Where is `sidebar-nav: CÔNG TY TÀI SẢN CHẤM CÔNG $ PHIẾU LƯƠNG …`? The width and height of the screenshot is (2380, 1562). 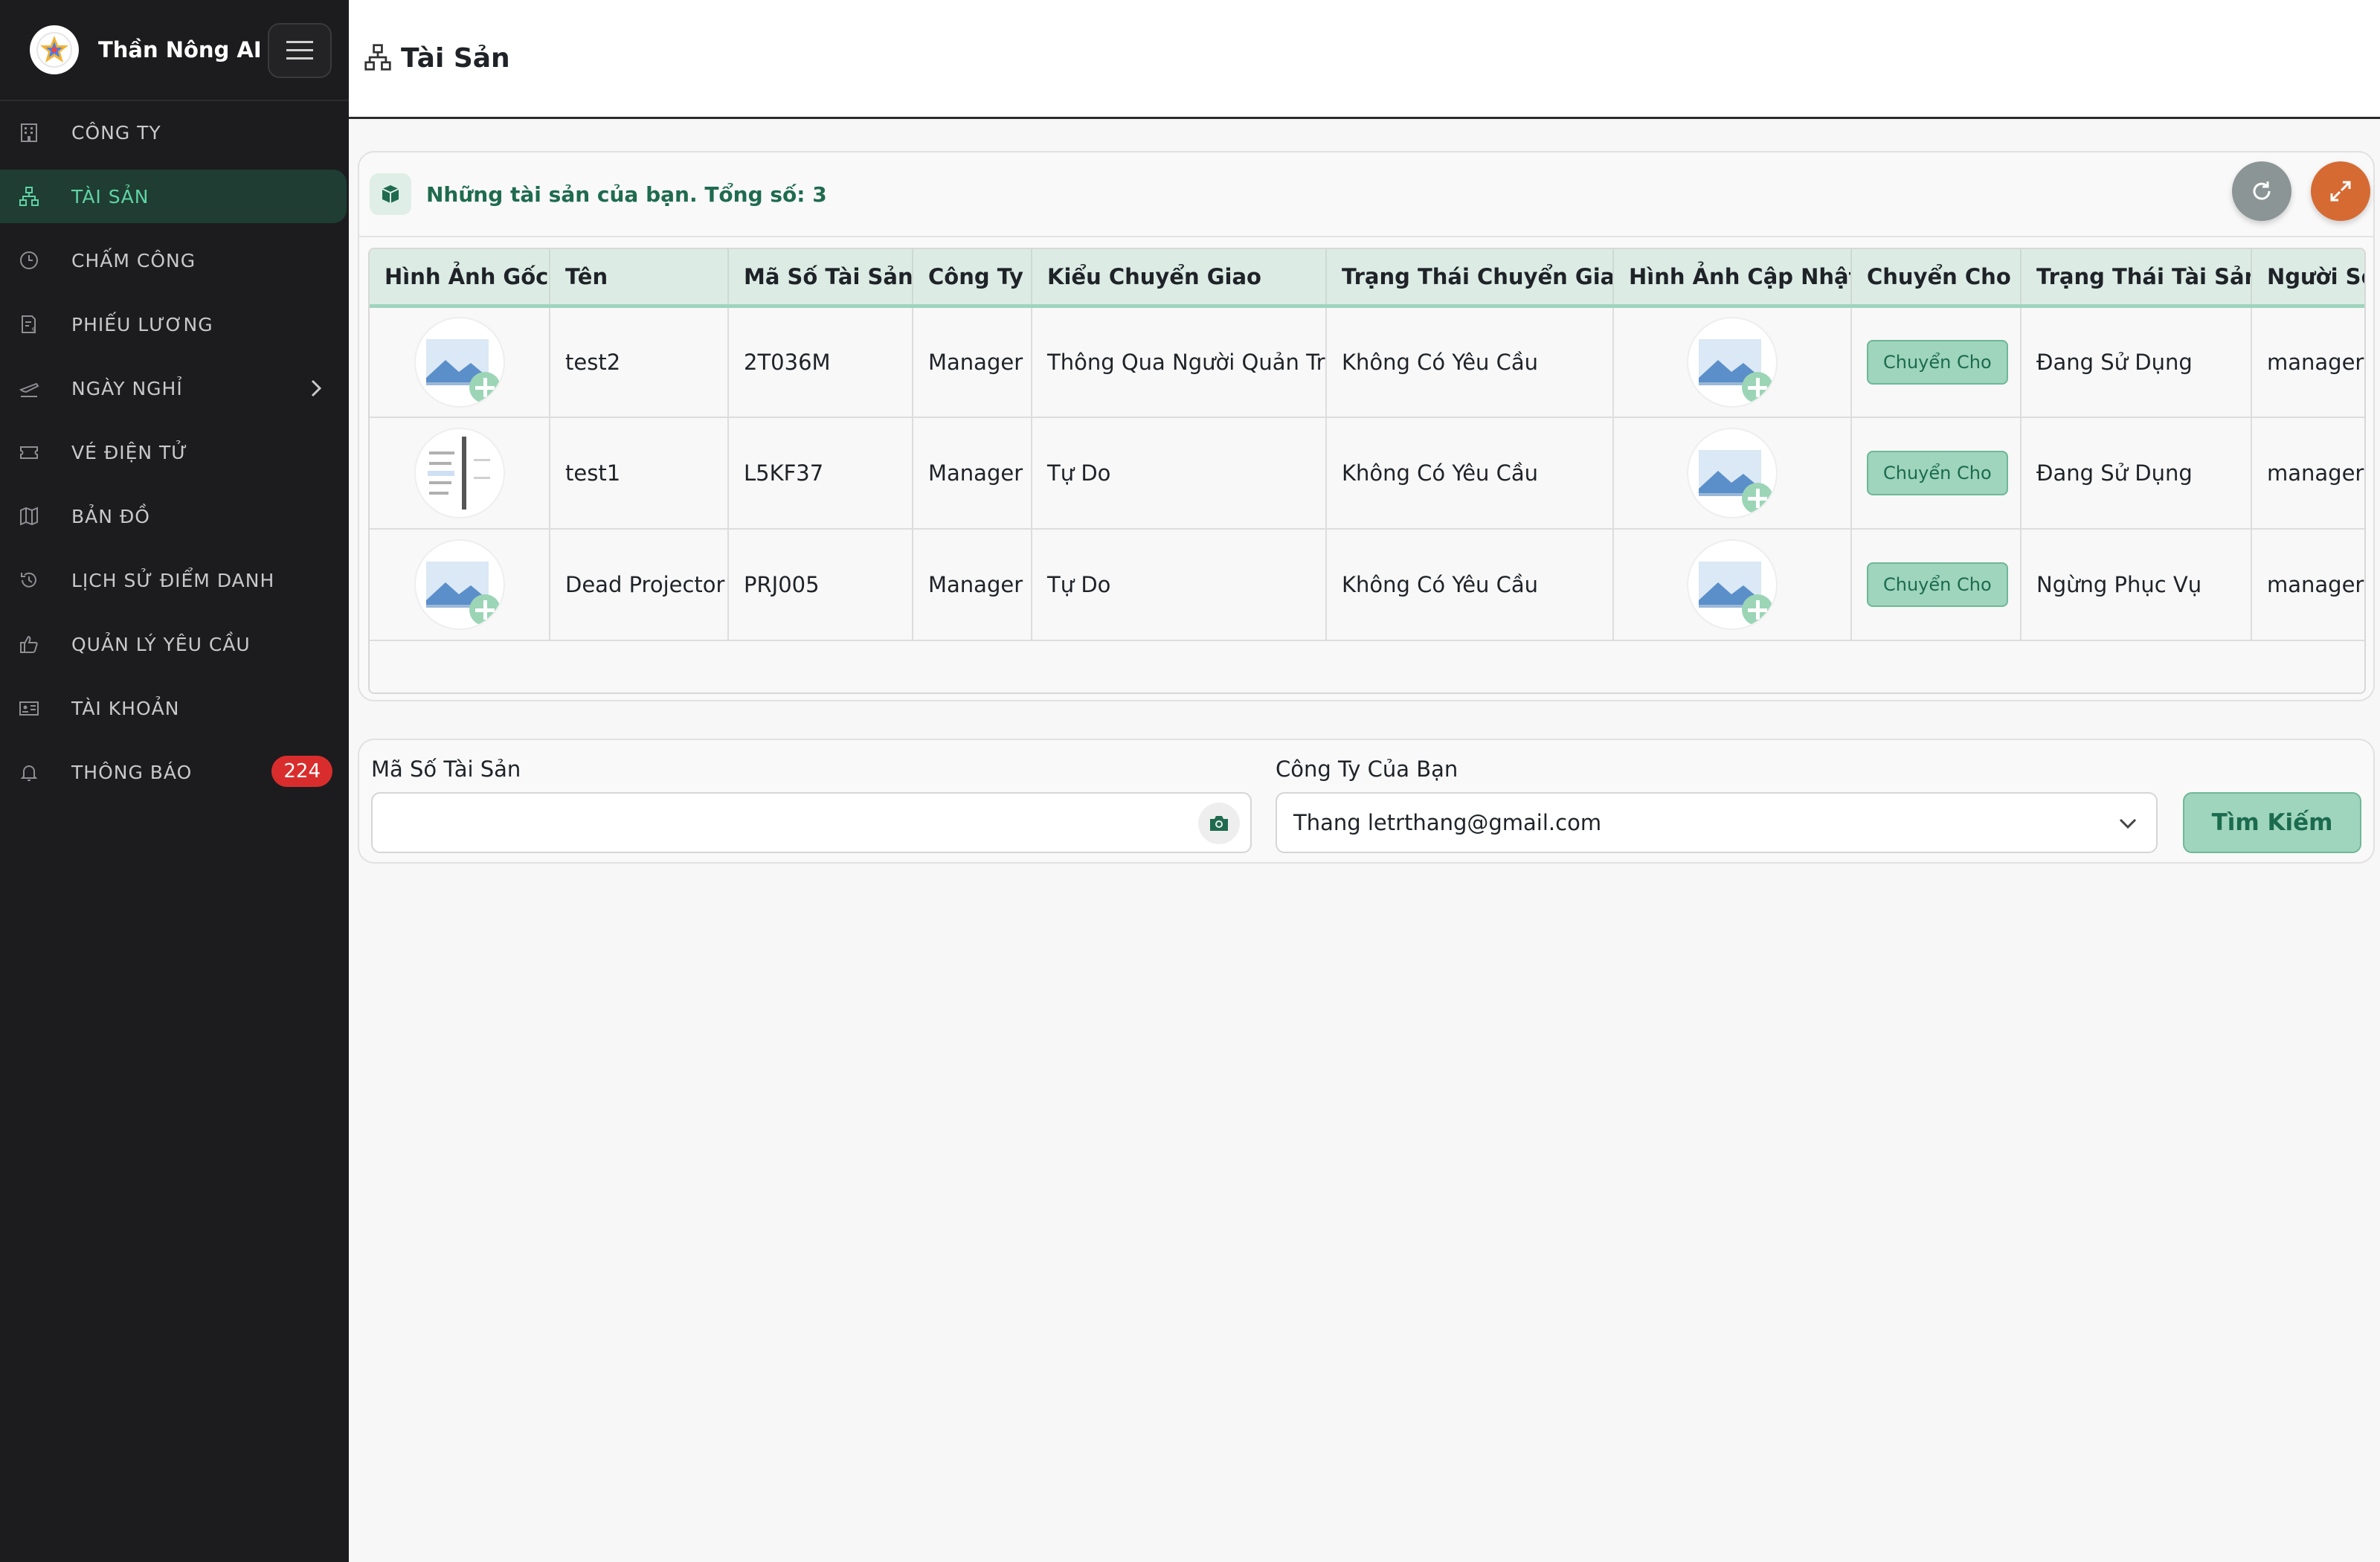
sidebar-nav: CÔNG TY TÀI SẢN CHẤM CÔNG $ PHIẾU LƯƠNG … is located at coordinates (175, 450).